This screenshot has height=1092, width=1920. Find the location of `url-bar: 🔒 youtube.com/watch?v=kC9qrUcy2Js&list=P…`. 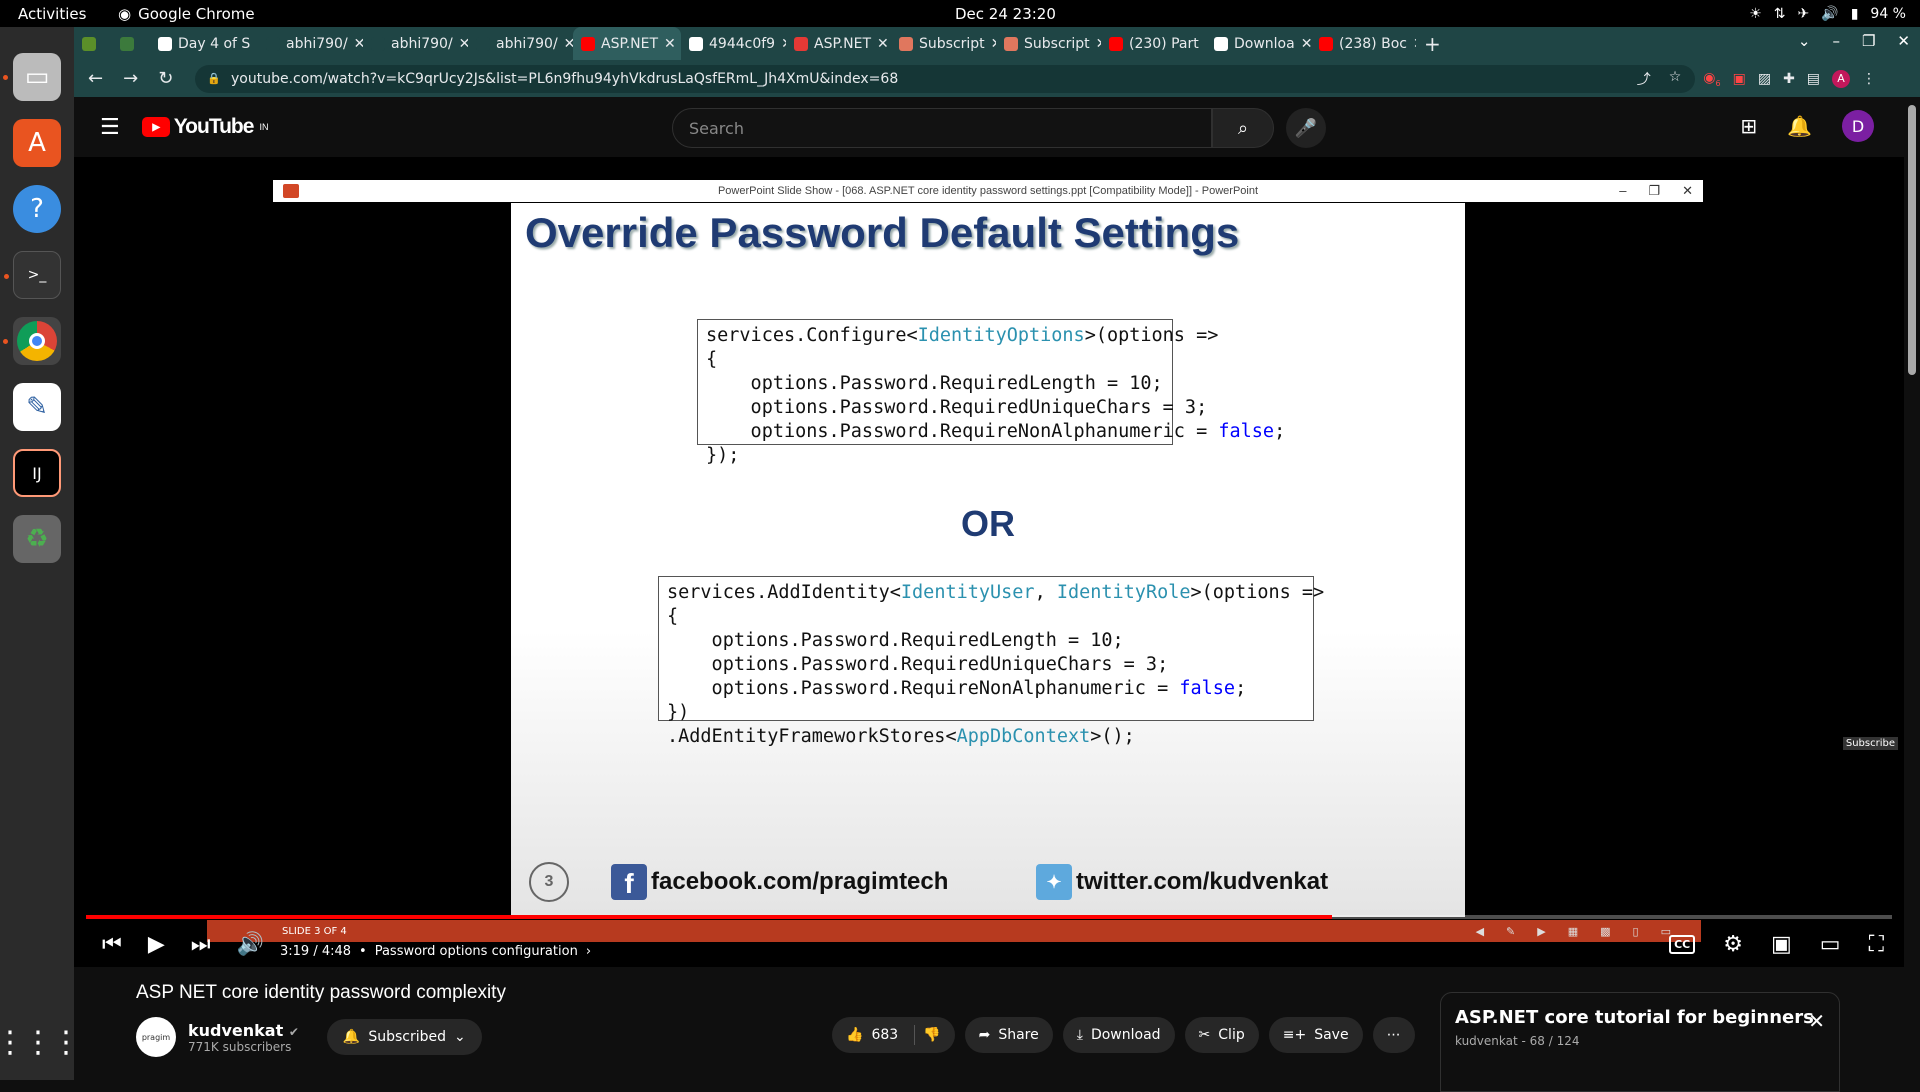

url-bar: 🔒 youtube.com/watch?v=kC9qrUcy2Js&list=P… is located at coordinates (945, 78).